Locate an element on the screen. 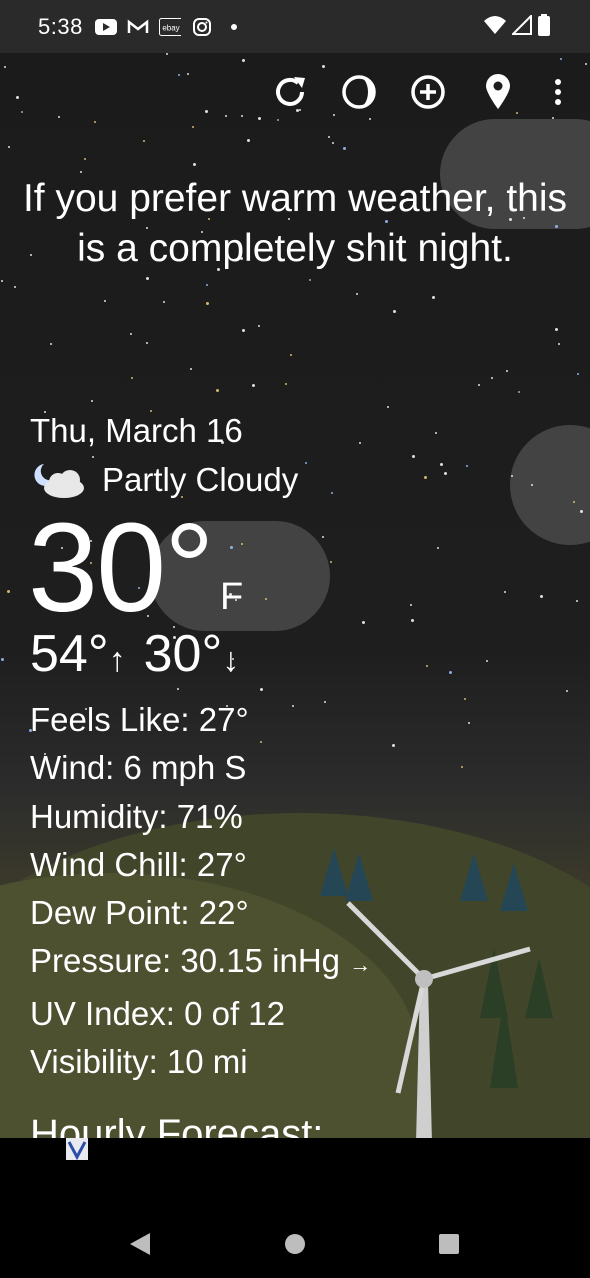  feels-like: Feels Like: 27° is located at coordinates (139, 719).